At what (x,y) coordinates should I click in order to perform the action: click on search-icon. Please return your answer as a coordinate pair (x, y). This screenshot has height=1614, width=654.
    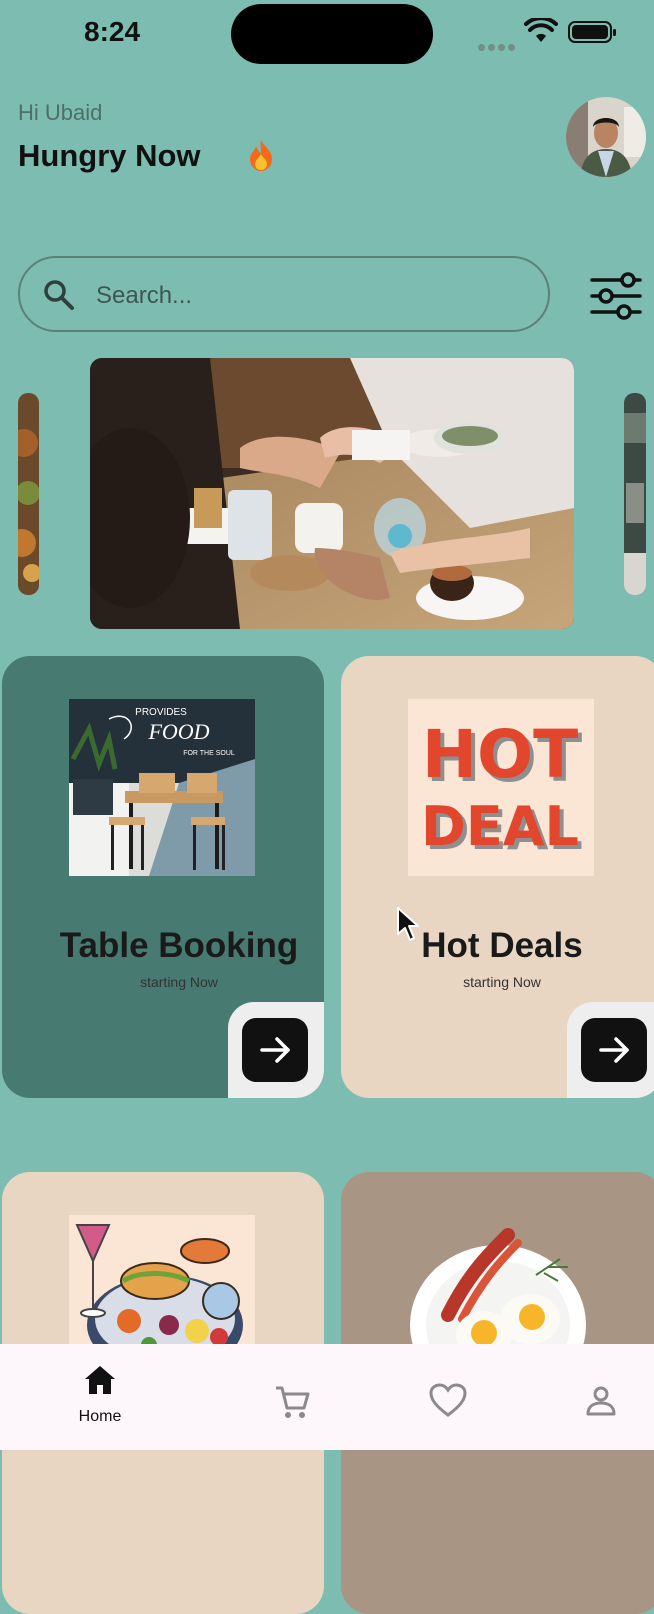
    Looking at the image, I should click on (59, 295).